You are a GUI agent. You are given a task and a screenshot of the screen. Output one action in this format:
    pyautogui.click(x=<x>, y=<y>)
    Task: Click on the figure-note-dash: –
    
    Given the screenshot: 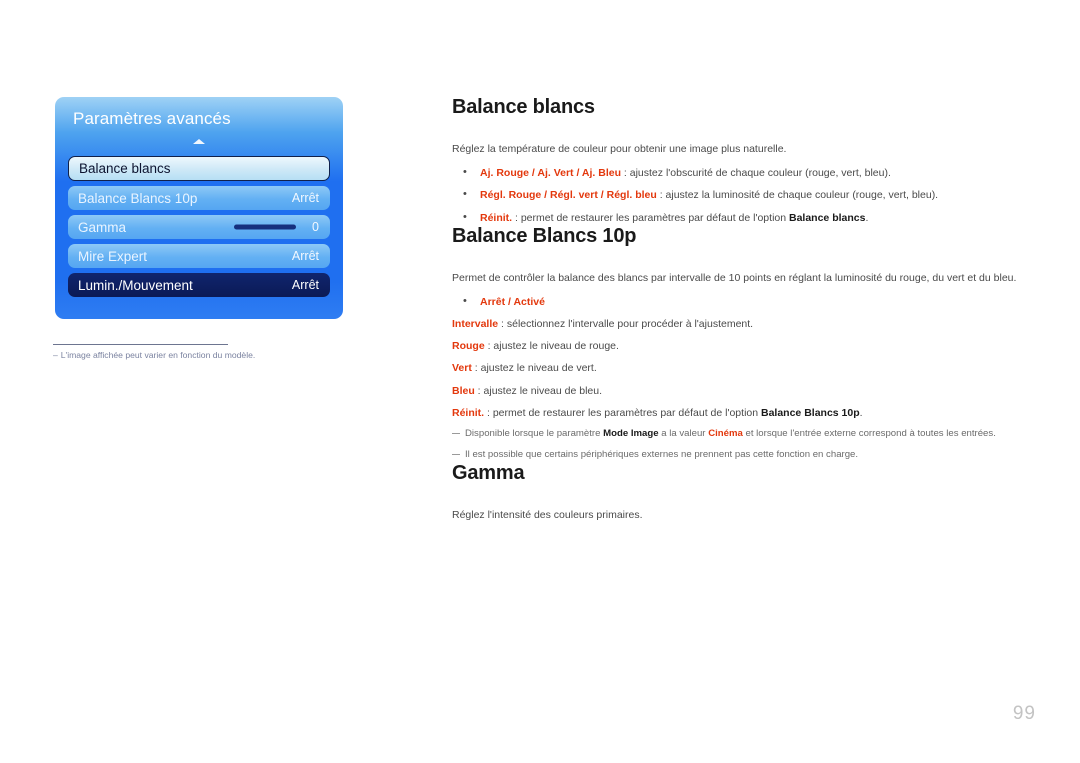 What is the action you would take?
    pyautogui.click(x=55, y=355)
    